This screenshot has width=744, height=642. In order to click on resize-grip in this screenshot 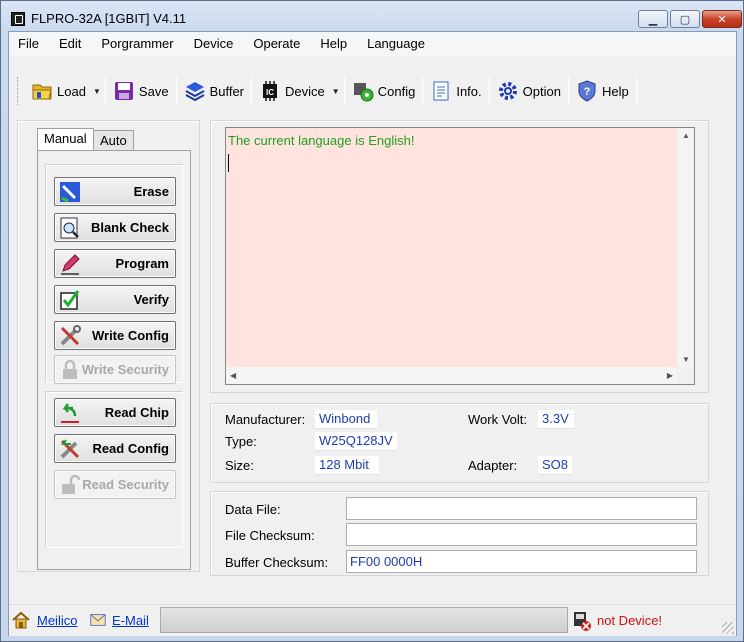, I will do `click(728, 628)`.